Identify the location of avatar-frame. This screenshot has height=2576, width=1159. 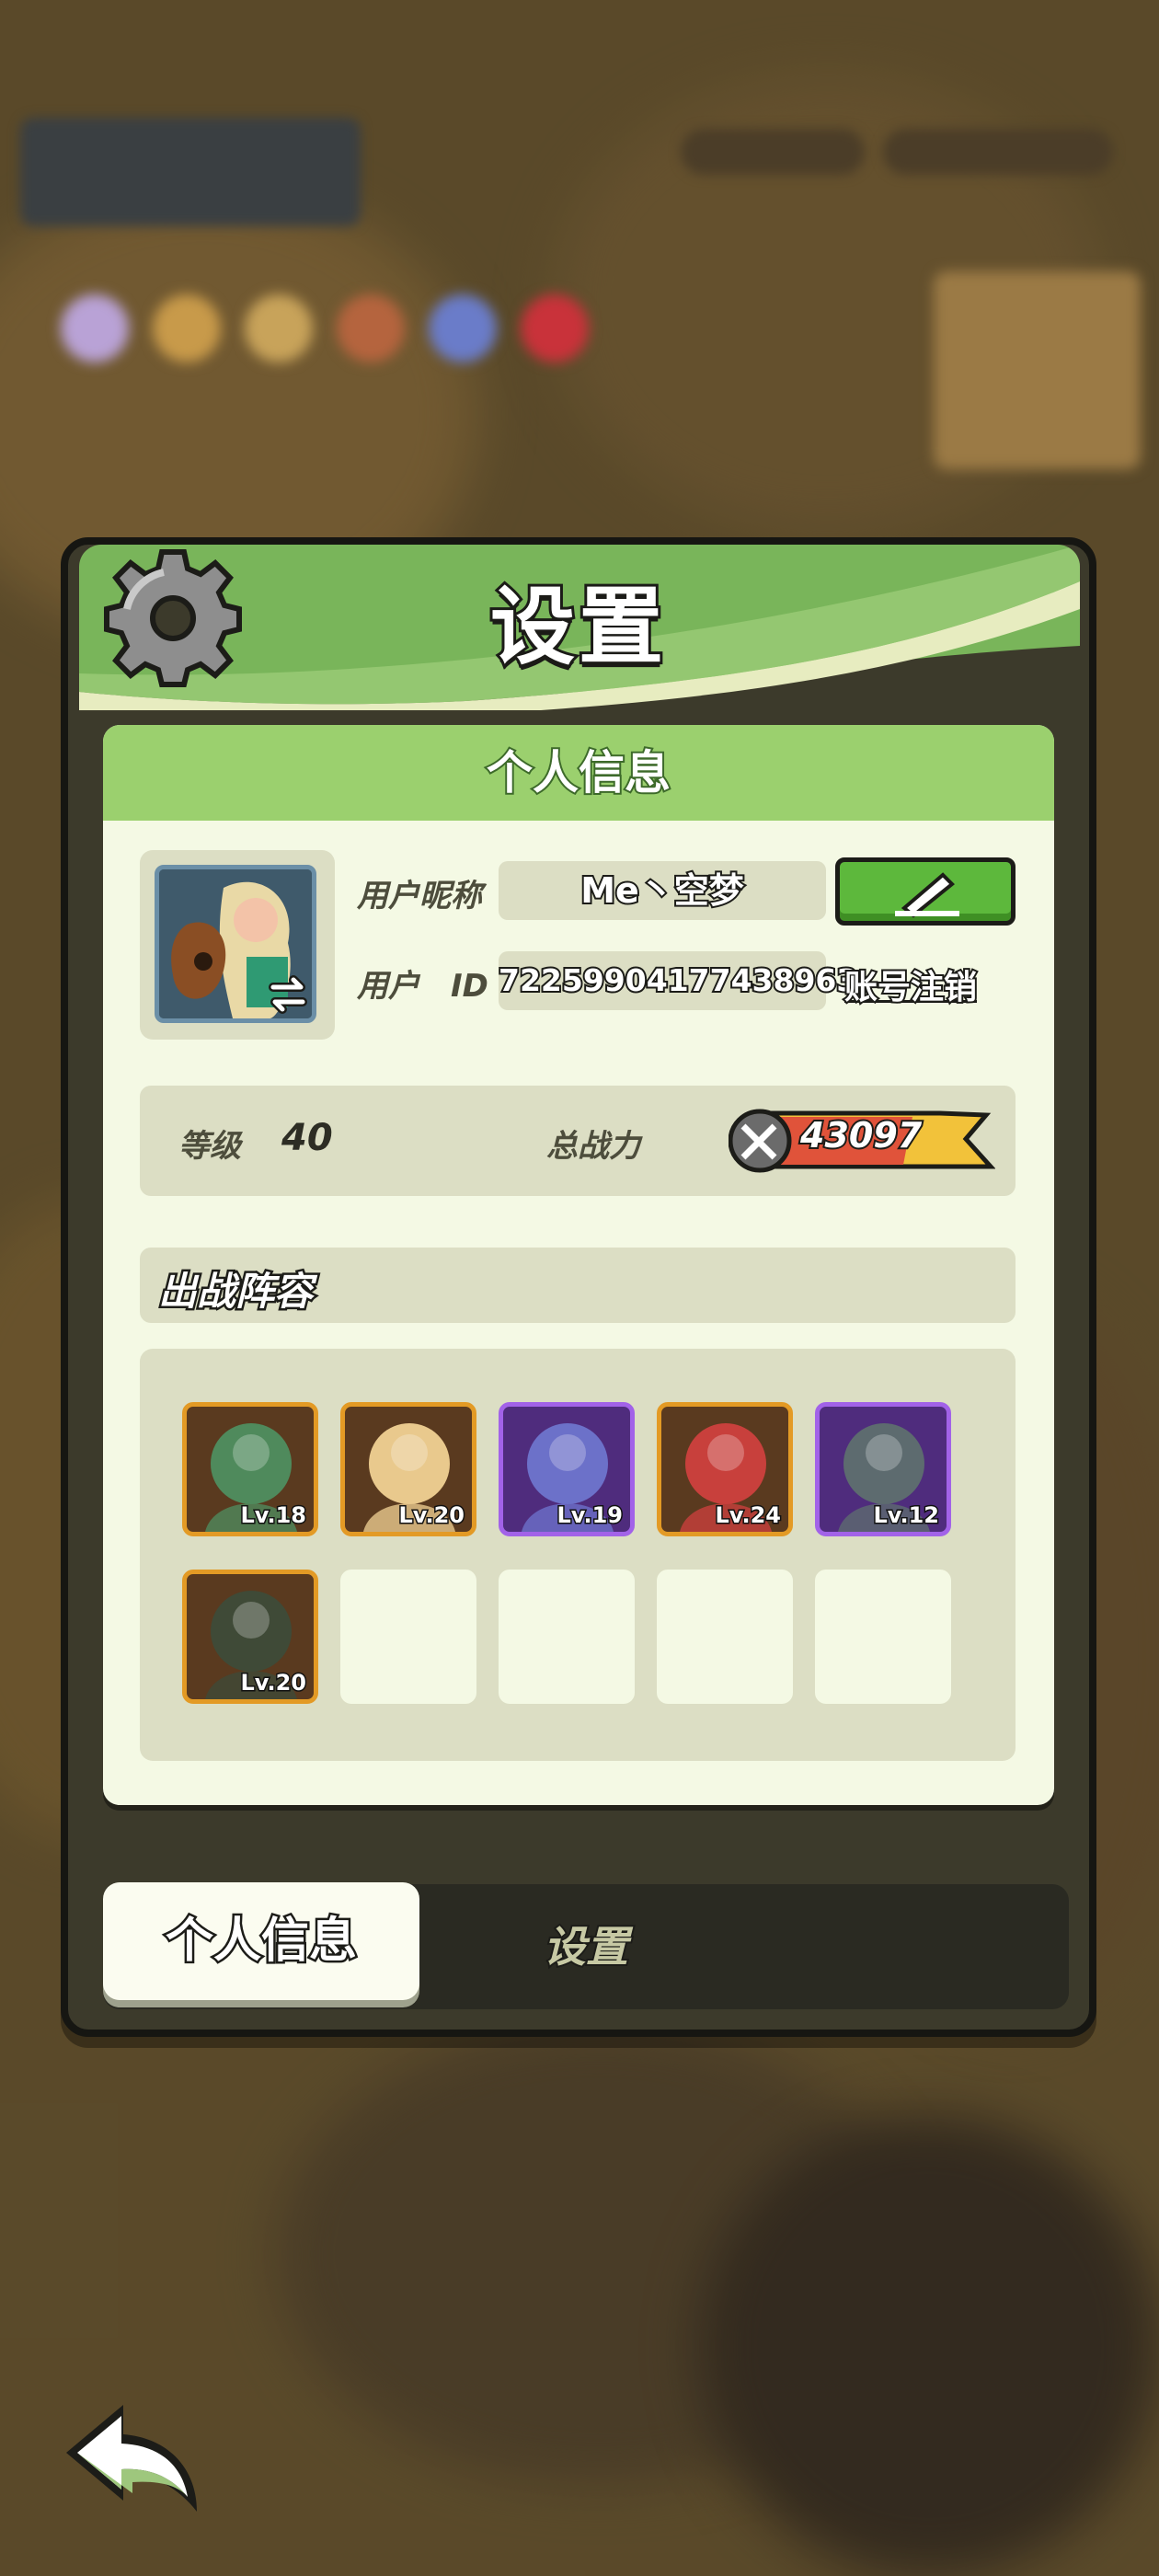
(237, 945).